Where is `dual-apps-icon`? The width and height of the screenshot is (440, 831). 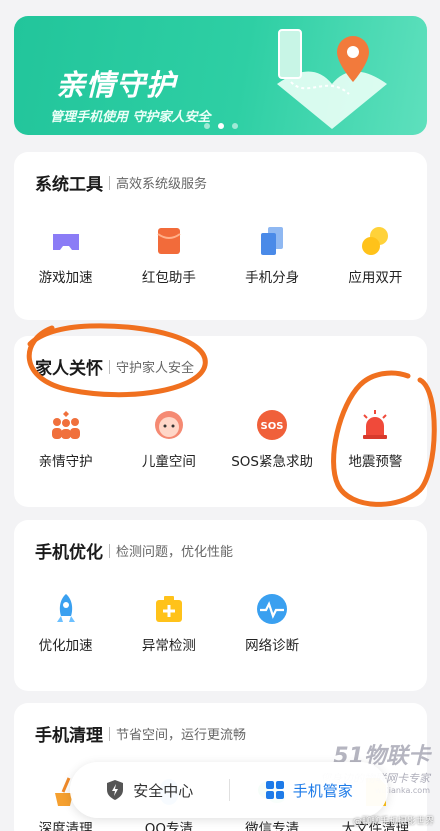 dual-apps-icon is located at coordinates (375, 241).